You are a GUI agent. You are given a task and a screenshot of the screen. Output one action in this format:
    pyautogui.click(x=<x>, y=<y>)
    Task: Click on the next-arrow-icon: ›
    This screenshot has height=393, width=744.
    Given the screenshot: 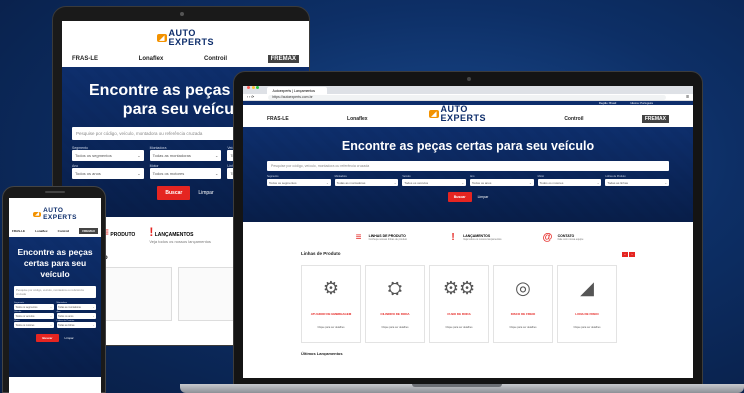 What is the action you would take?
    pyautogui.click(x=632, y=254)
    